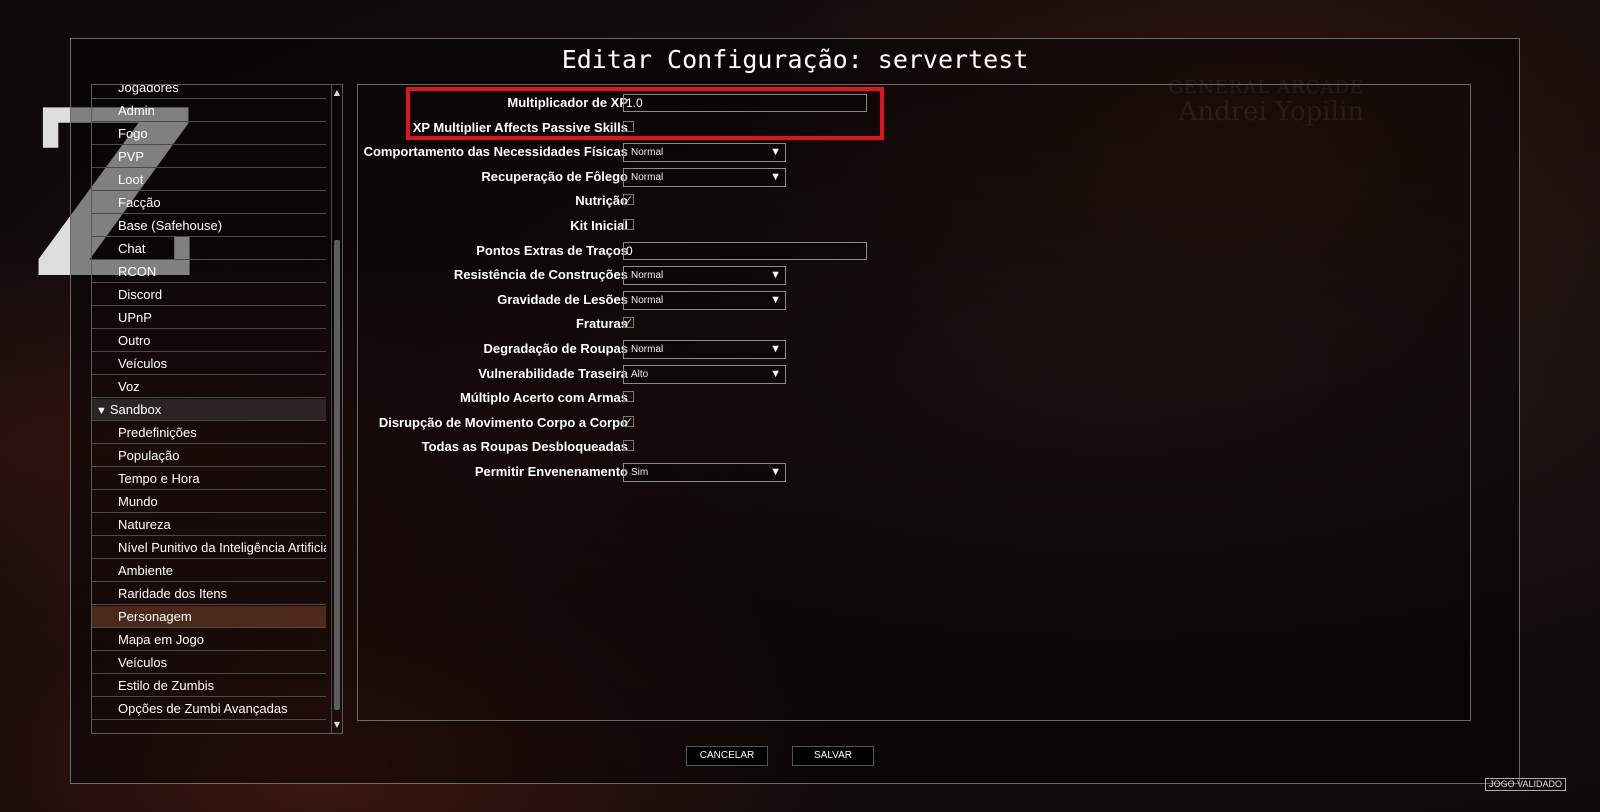  What do you see at coordinates (209, 341) in the screenshot?
I see `sidebar-item-outro: Outro` at bounding box center [209, 341].